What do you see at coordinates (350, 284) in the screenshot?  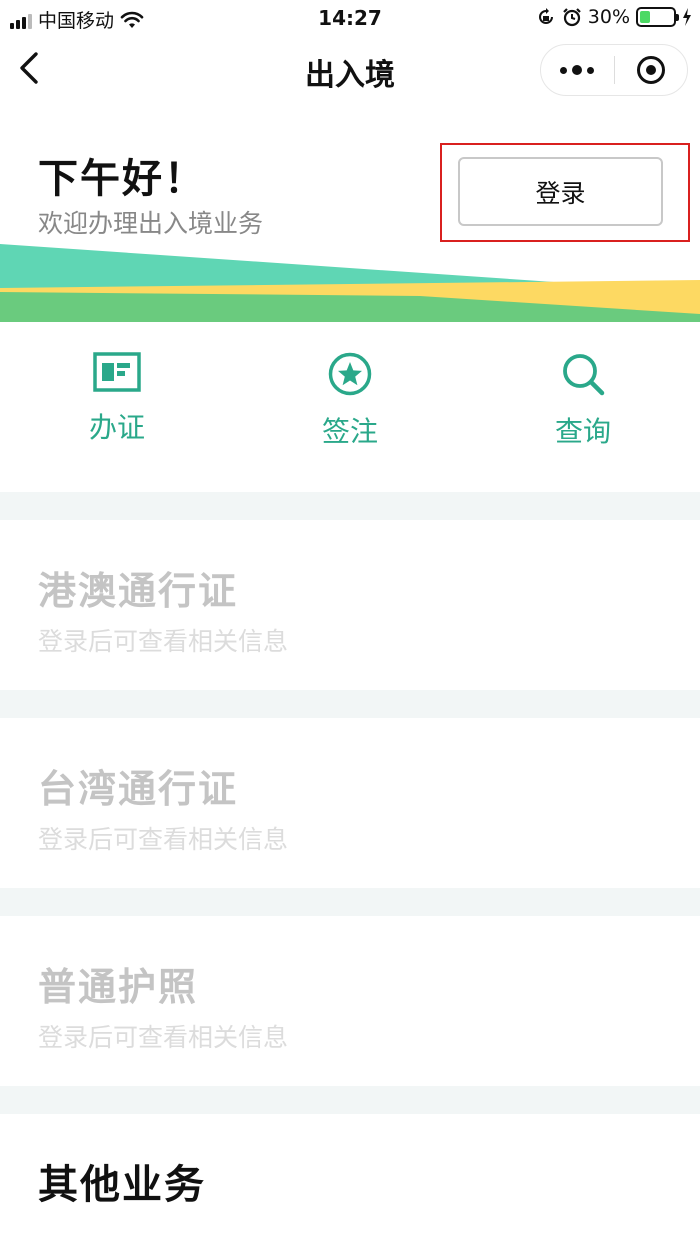 I see `header-wave-decoration` at bounding box center [350, 284].